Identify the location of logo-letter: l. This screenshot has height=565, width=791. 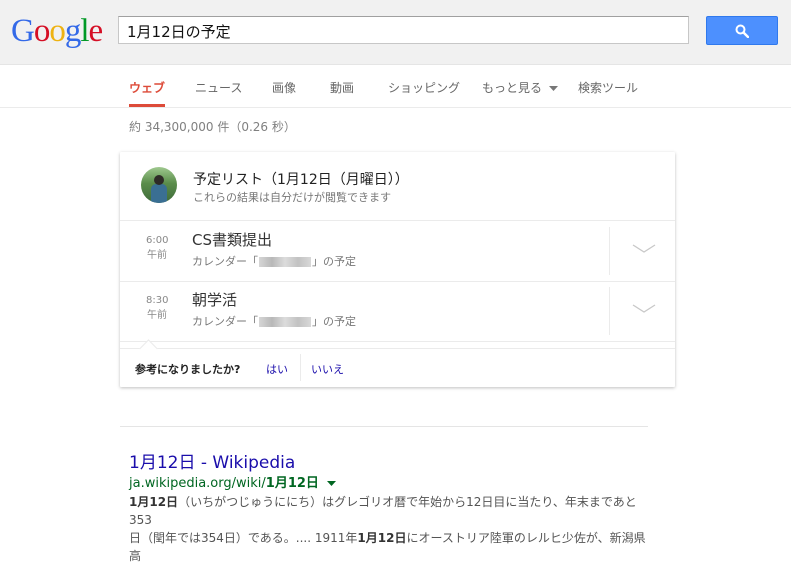
(84, 31).